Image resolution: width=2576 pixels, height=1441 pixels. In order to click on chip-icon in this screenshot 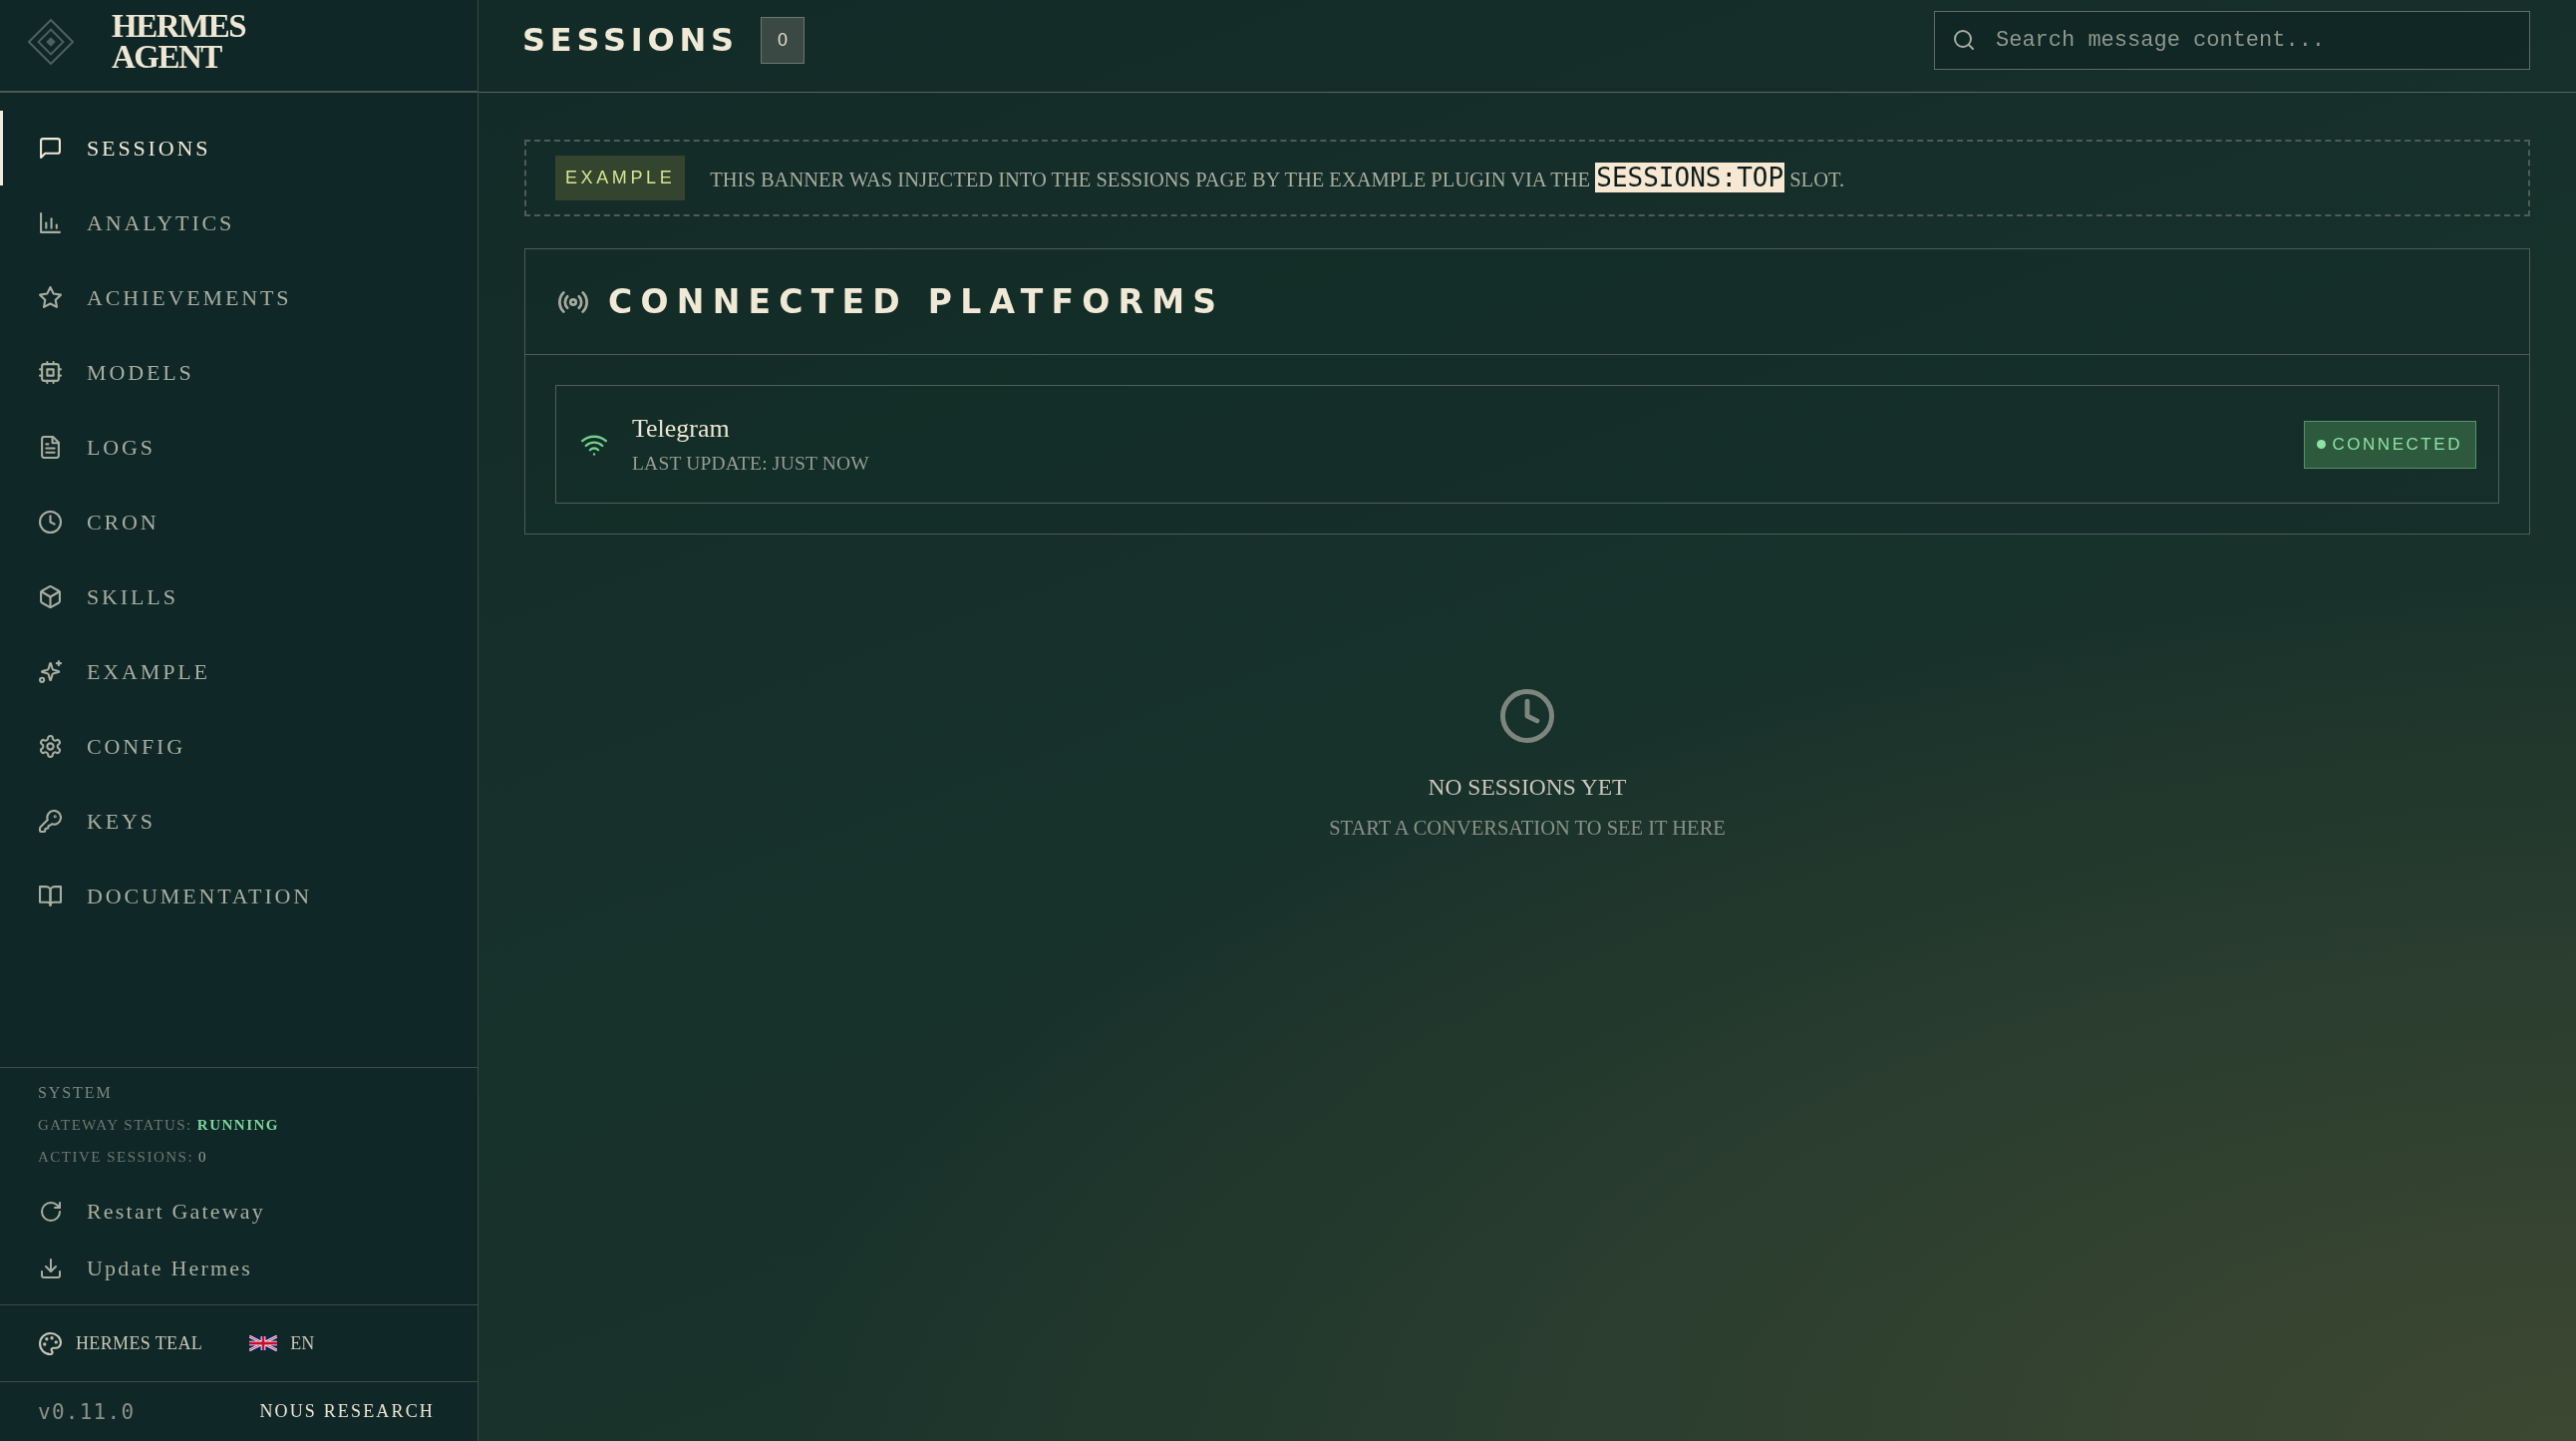, I will do `click(50, 372)`.